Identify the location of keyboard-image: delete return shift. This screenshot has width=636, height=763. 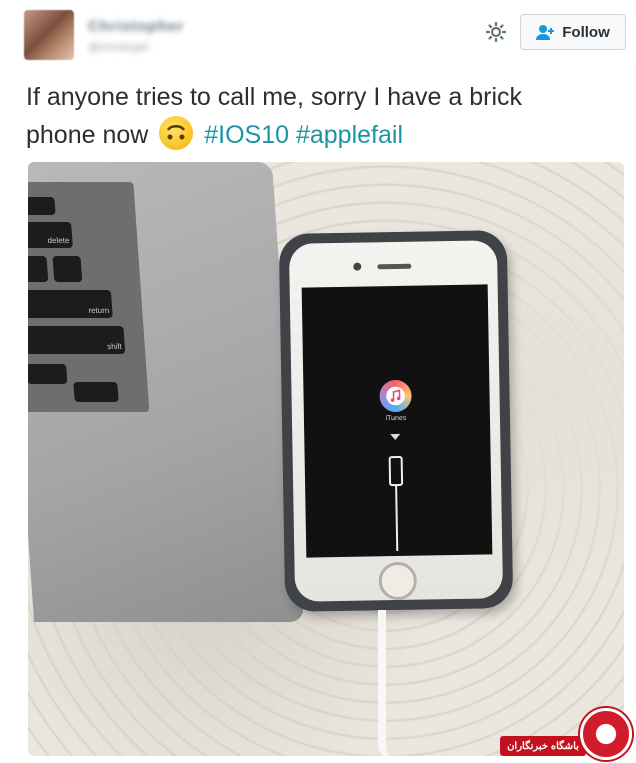
(89, 297).